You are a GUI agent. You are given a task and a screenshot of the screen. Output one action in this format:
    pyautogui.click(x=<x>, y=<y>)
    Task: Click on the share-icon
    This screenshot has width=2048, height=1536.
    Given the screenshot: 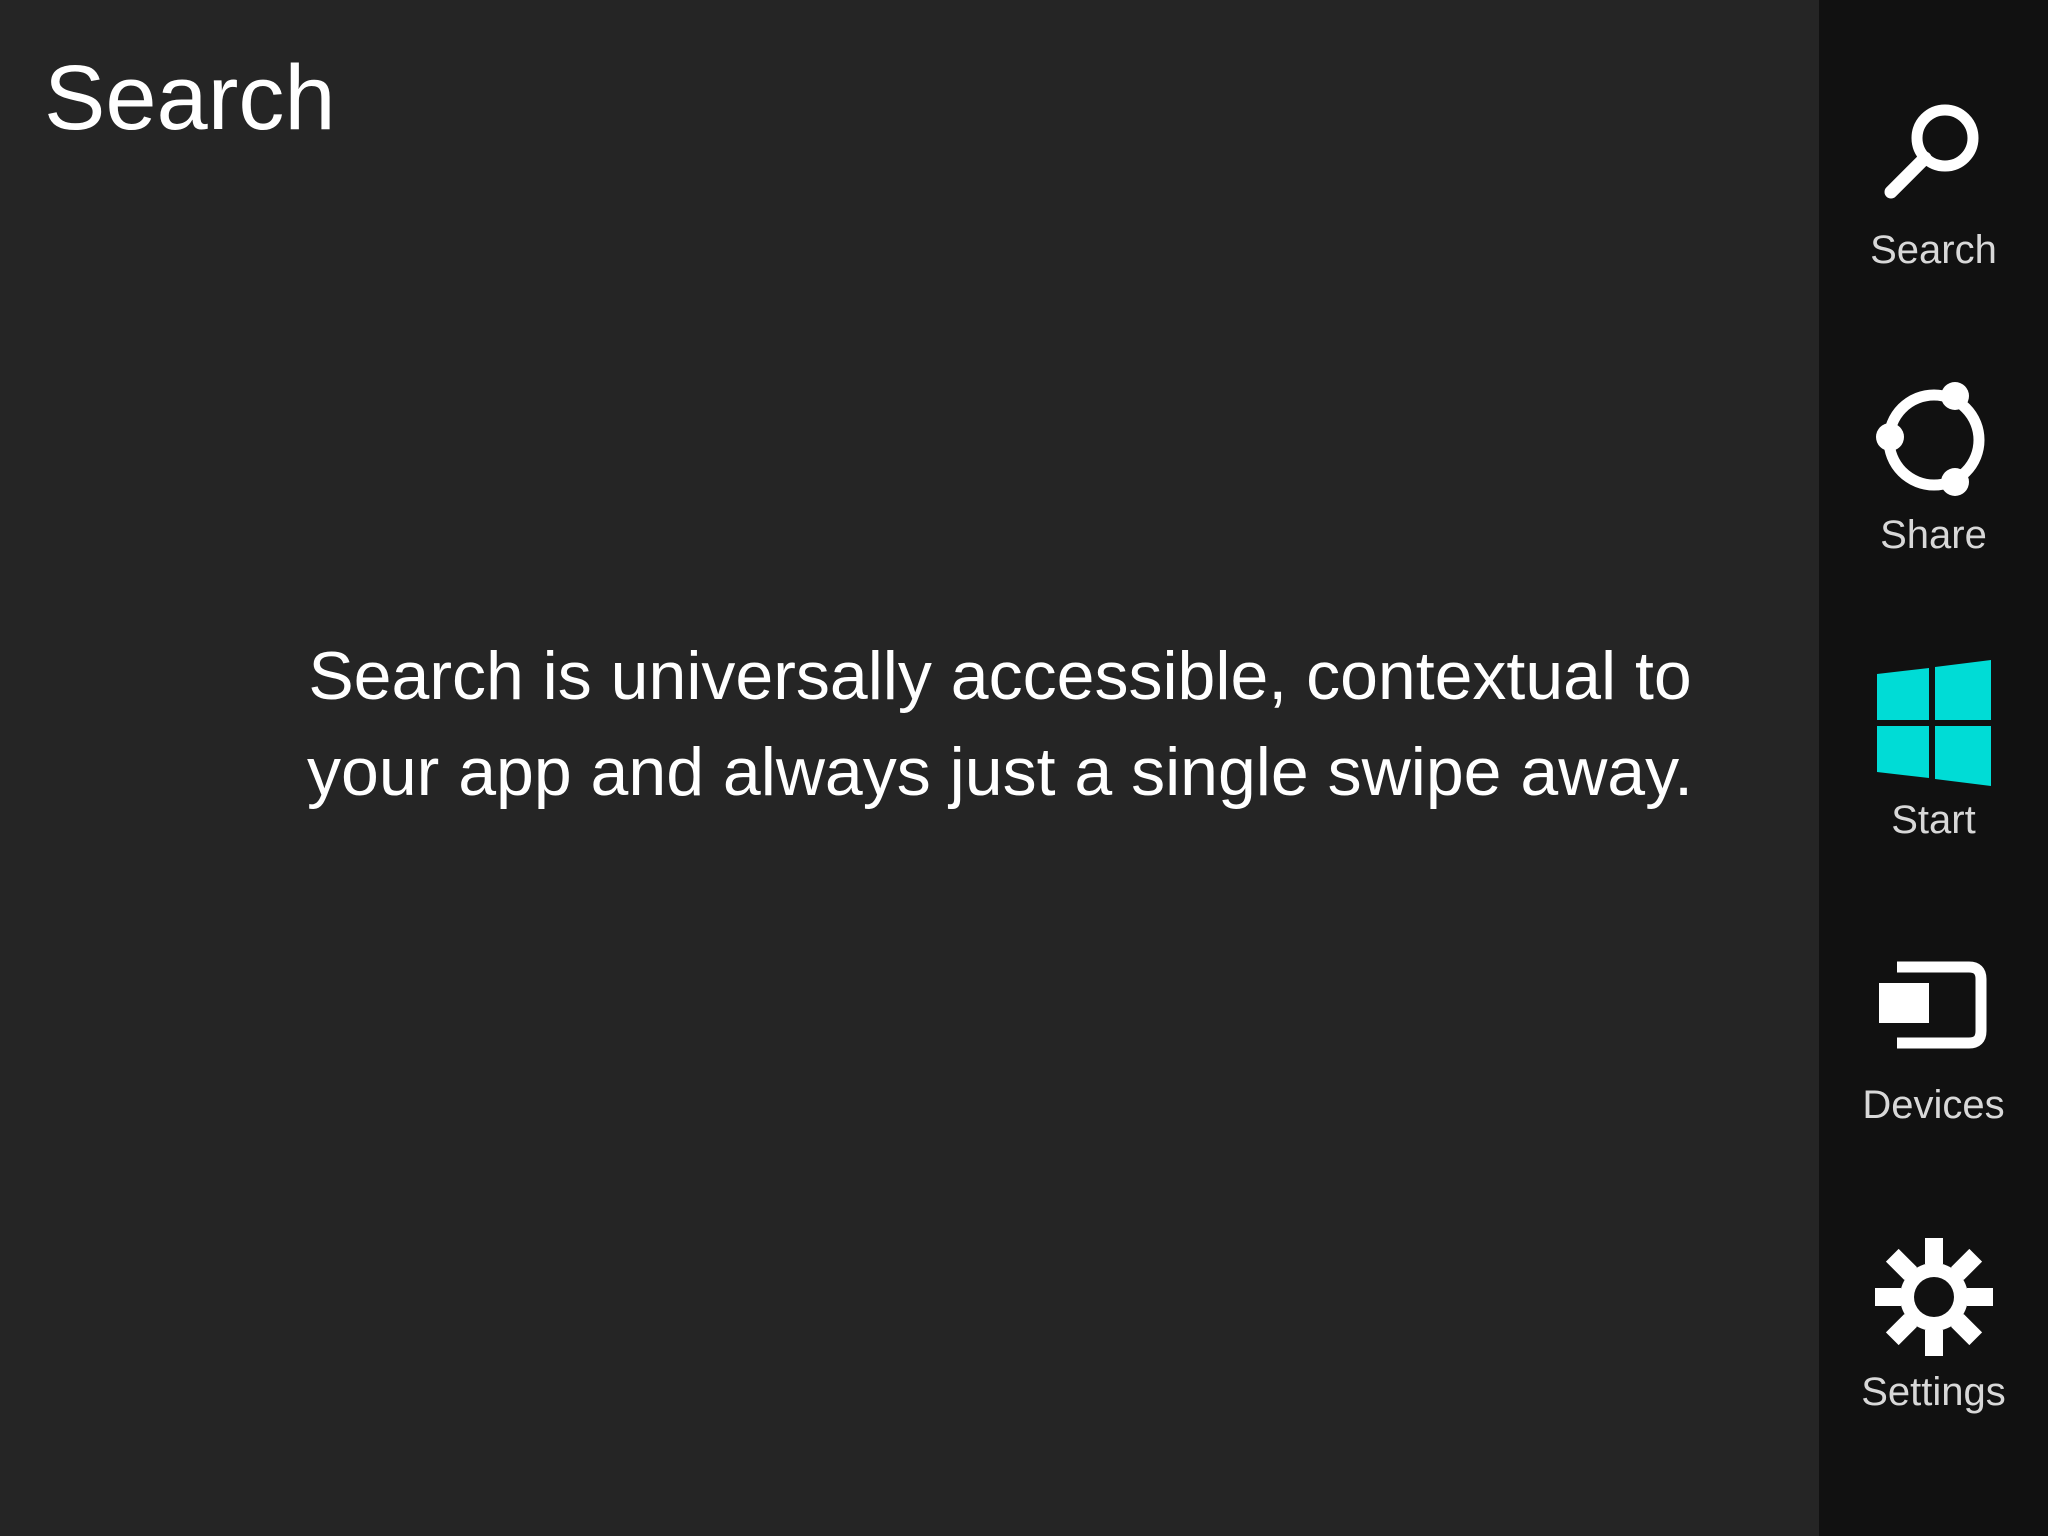 What is the action you would take?
    pyautogui.click(x=1934, y=440)
    